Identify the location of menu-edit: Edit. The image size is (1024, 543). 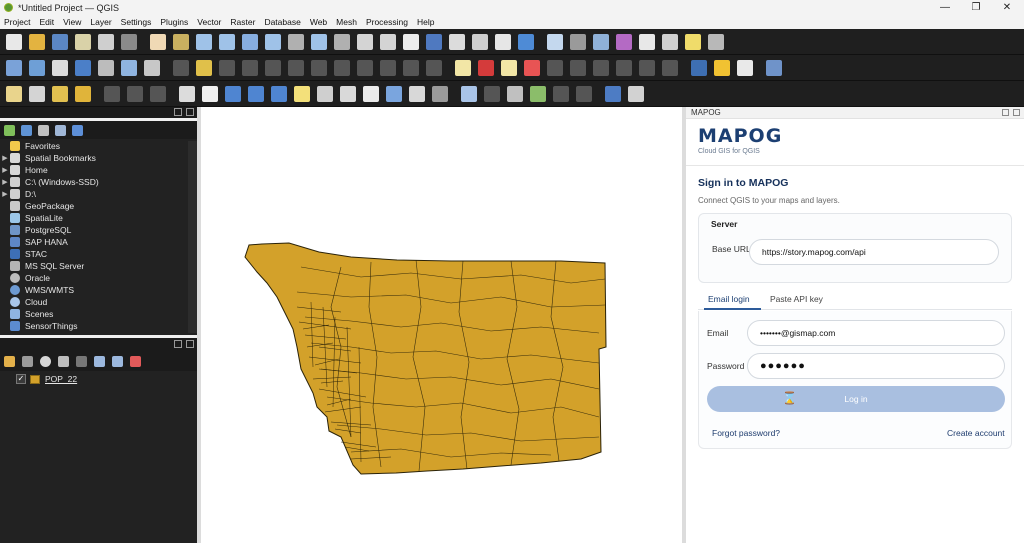
(46, 22).